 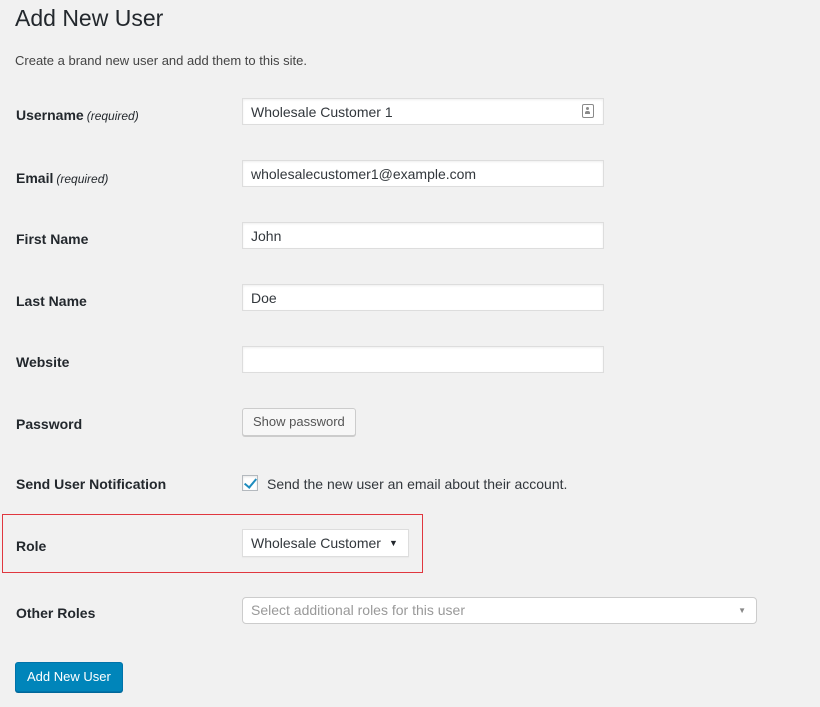 What do you see at coordinates (423, 173) in the screenshot?
I see `email-field` at bounding box center [423, 173].